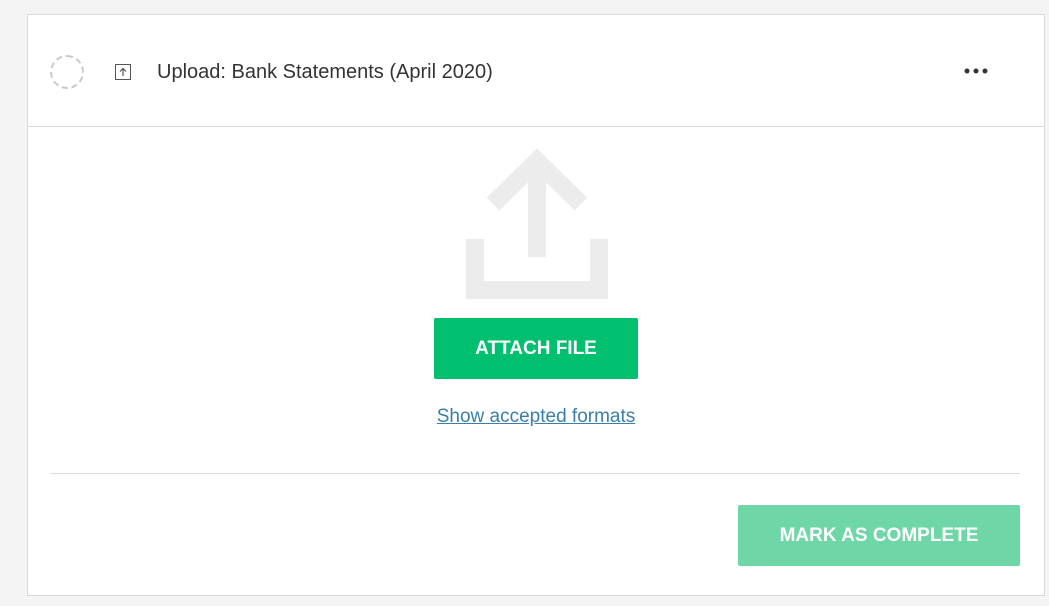 This screenshot has height=606, width=1049. What do you see at coordinates (325, 72) in the screenshot?
I see `task-title: Upload: Bank Statements (April 2020)` at bounding box center [325, 72].